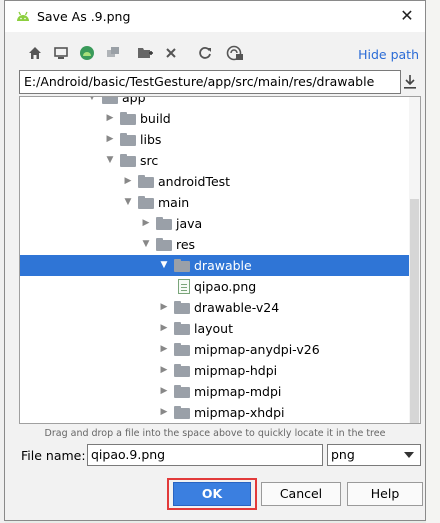  I want to click on tree-item-label: drawable-v24, so click(237, 307).